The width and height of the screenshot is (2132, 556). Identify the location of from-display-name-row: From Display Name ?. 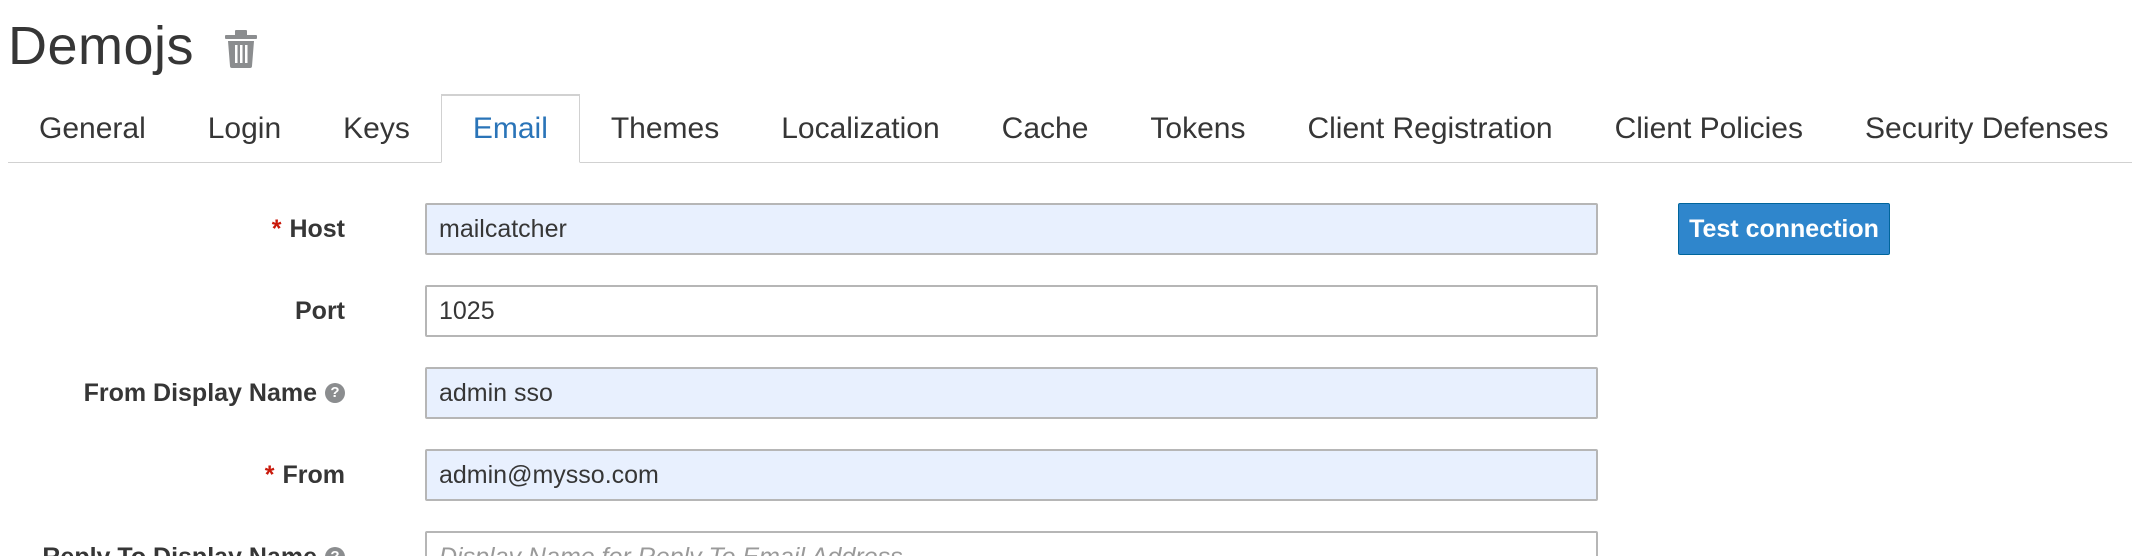
(1066, 393).